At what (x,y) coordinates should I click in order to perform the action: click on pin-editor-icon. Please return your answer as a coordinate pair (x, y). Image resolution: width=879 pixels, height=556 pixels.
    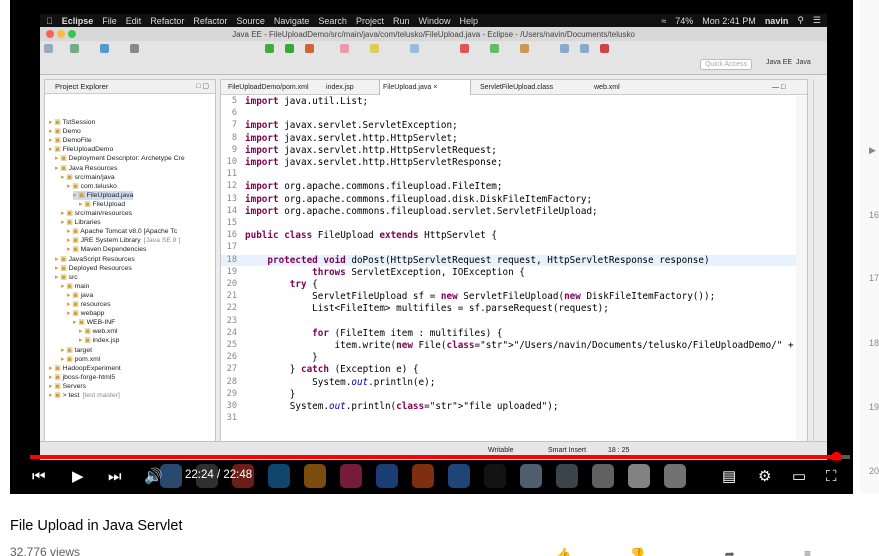
    Looking at the image, I should click on (604, 48).